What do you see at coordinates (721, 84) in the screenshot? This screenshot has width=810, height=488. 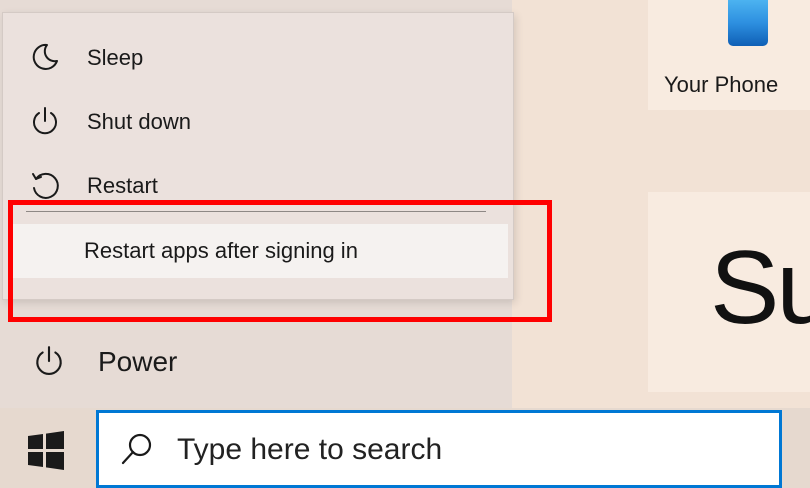 I see `tile-your-phone-label: Your Phone` at bounding box center [721, 84].